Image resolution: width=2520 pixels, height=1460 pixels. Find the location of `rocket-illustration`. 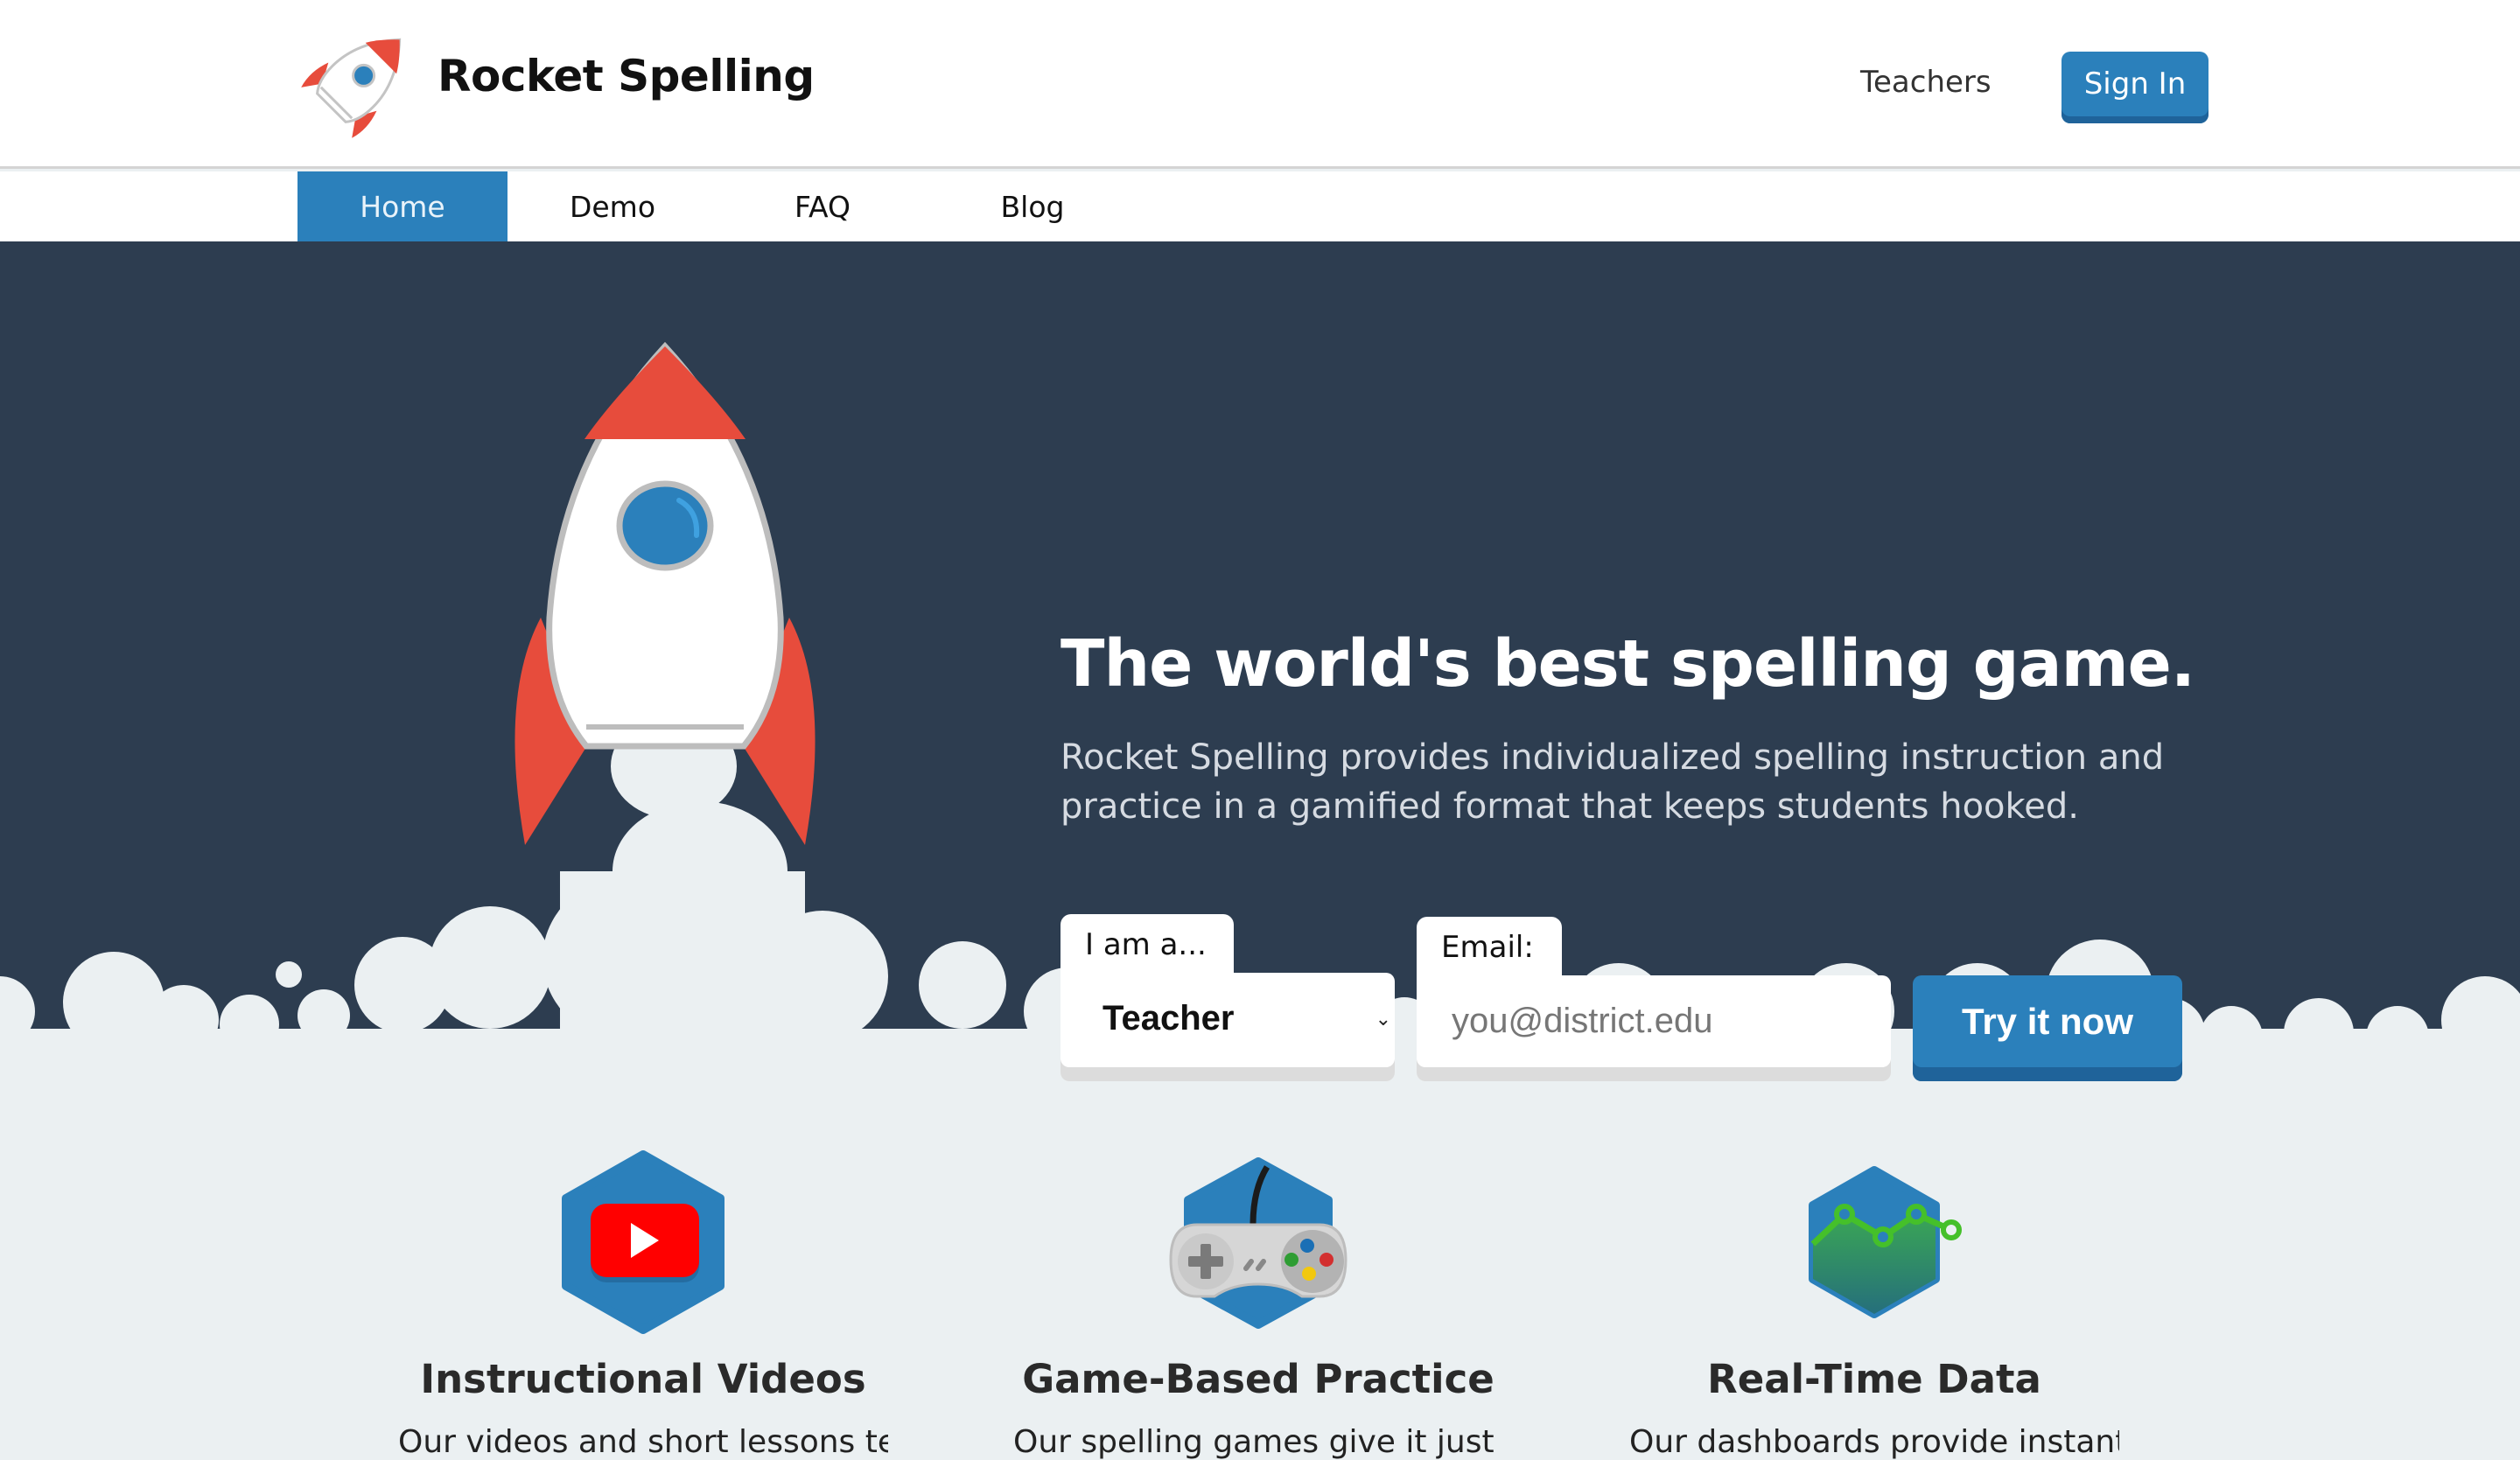

rocket-illustration is located at coordinates (665, 593).